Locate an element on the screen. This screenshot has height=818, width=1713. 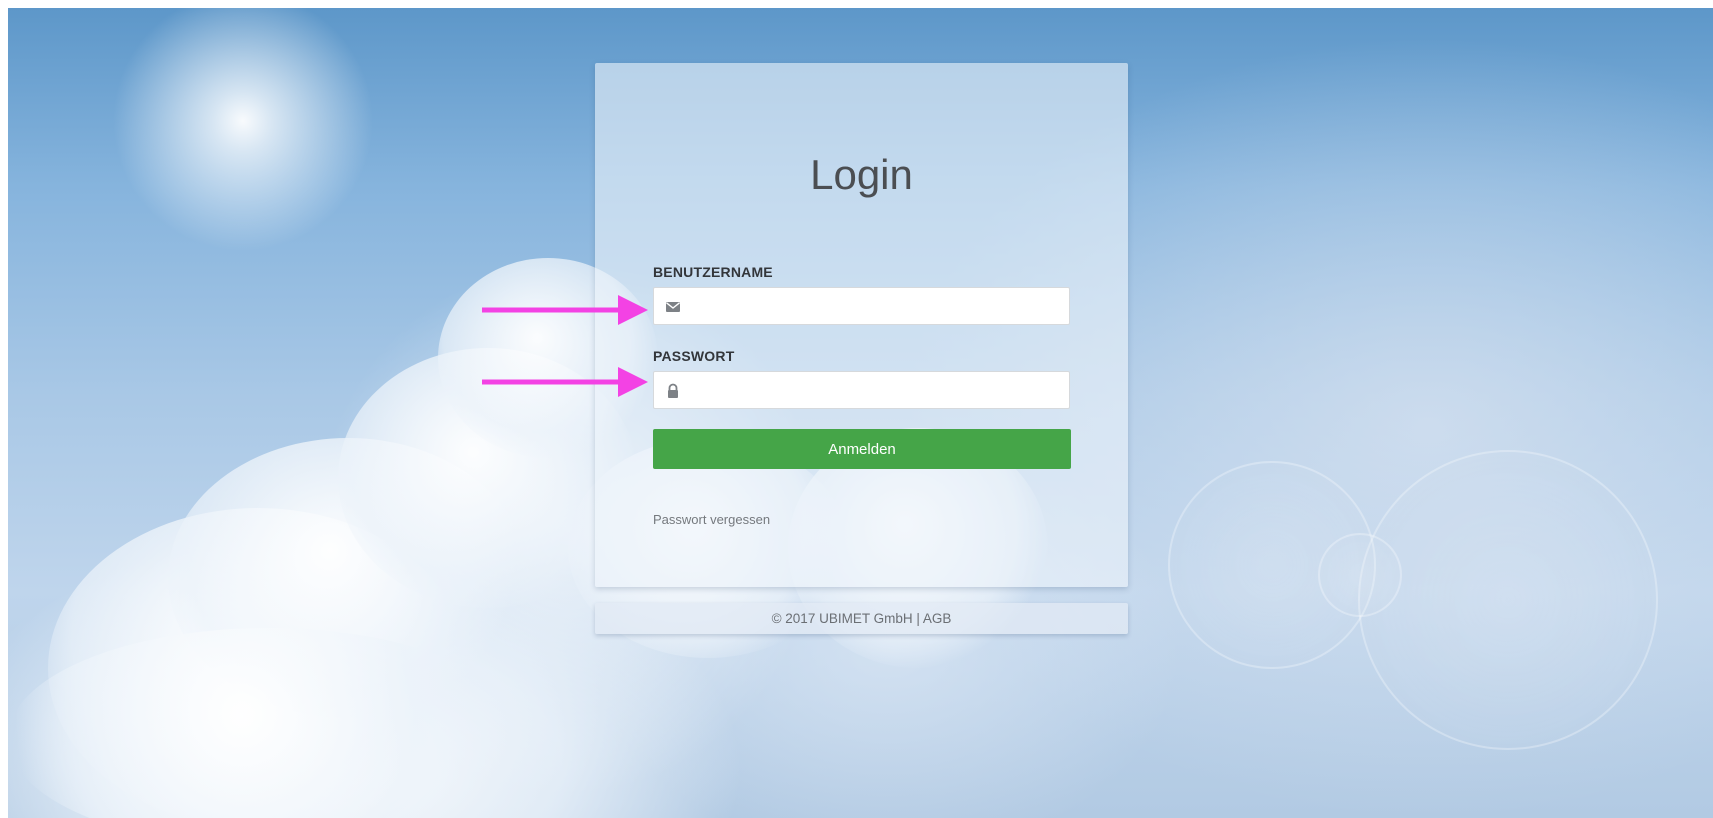
password-input is located at coordinates (879, 391).